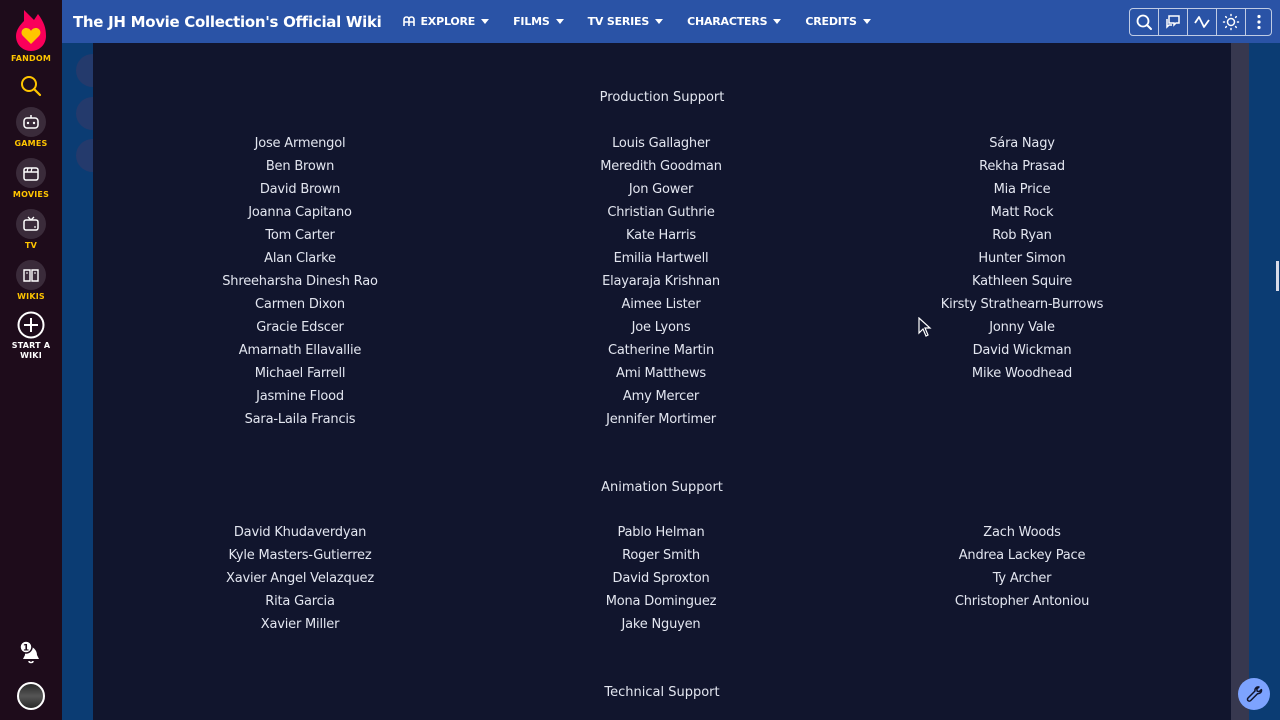  I want to click on recent-changes-icon, so click(1202, 22).